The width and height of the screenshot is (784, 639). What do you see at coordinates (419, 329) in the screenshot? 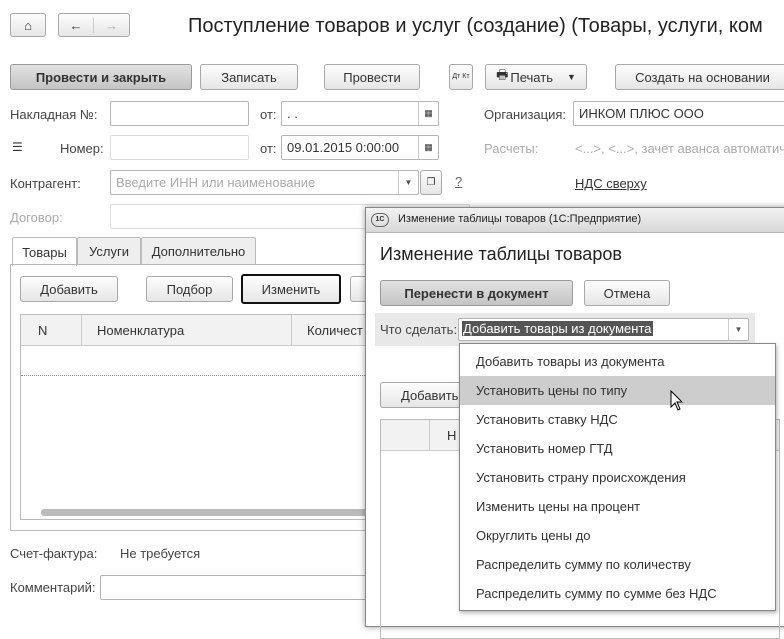
I see `action-label: Что сделать:` at bounding box center [419, 329].